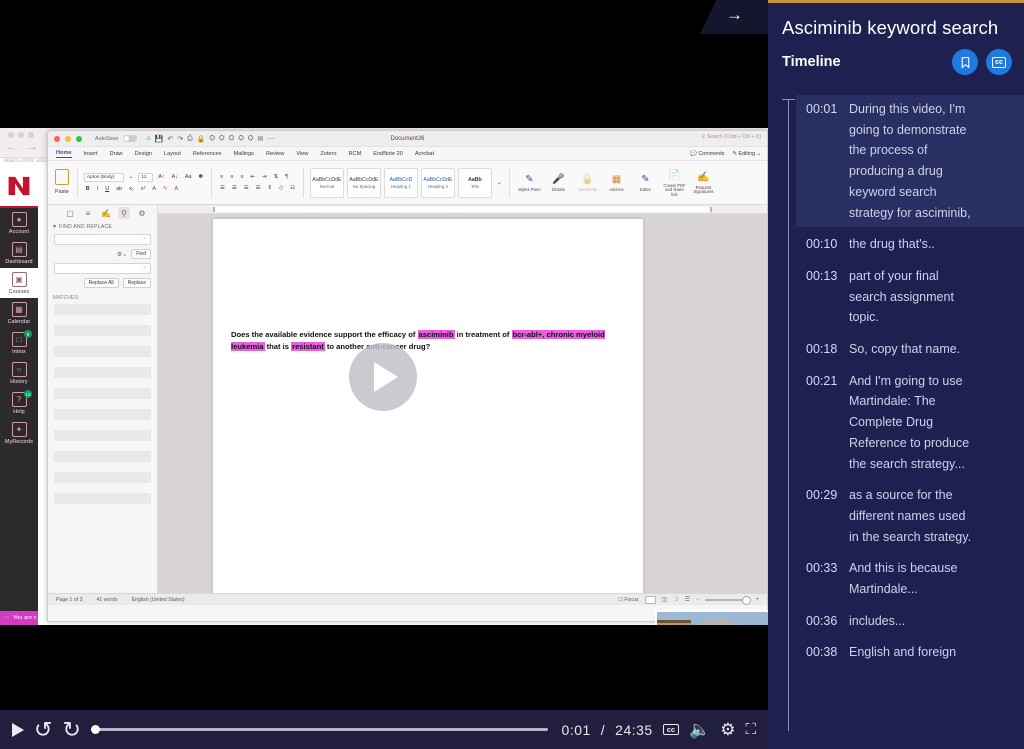 The height and width of the screenshot is (749, 1024). What do you see at coordinates (19, 313) in the screenshot?
I see `sidebar-item-calendar: ▦ Calendar` at bounding box center [19, 313].